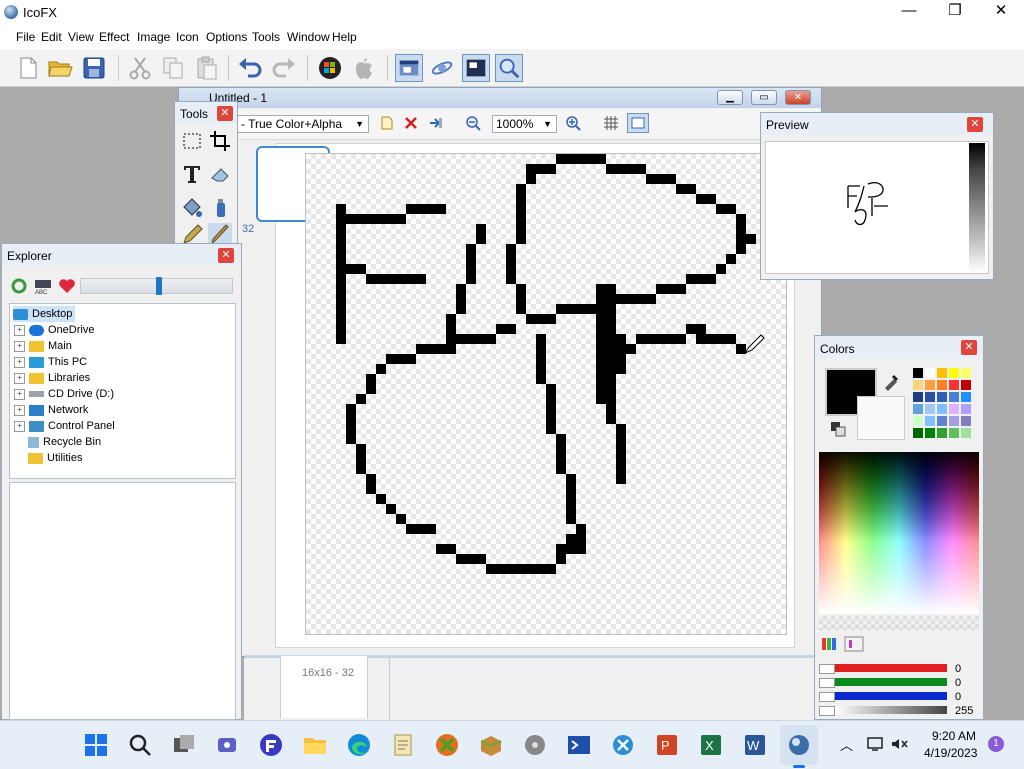  Describe the element at coordinates (50, 362) in the screenshot. I see `tree-item-this-pc: + This PC` at that location.